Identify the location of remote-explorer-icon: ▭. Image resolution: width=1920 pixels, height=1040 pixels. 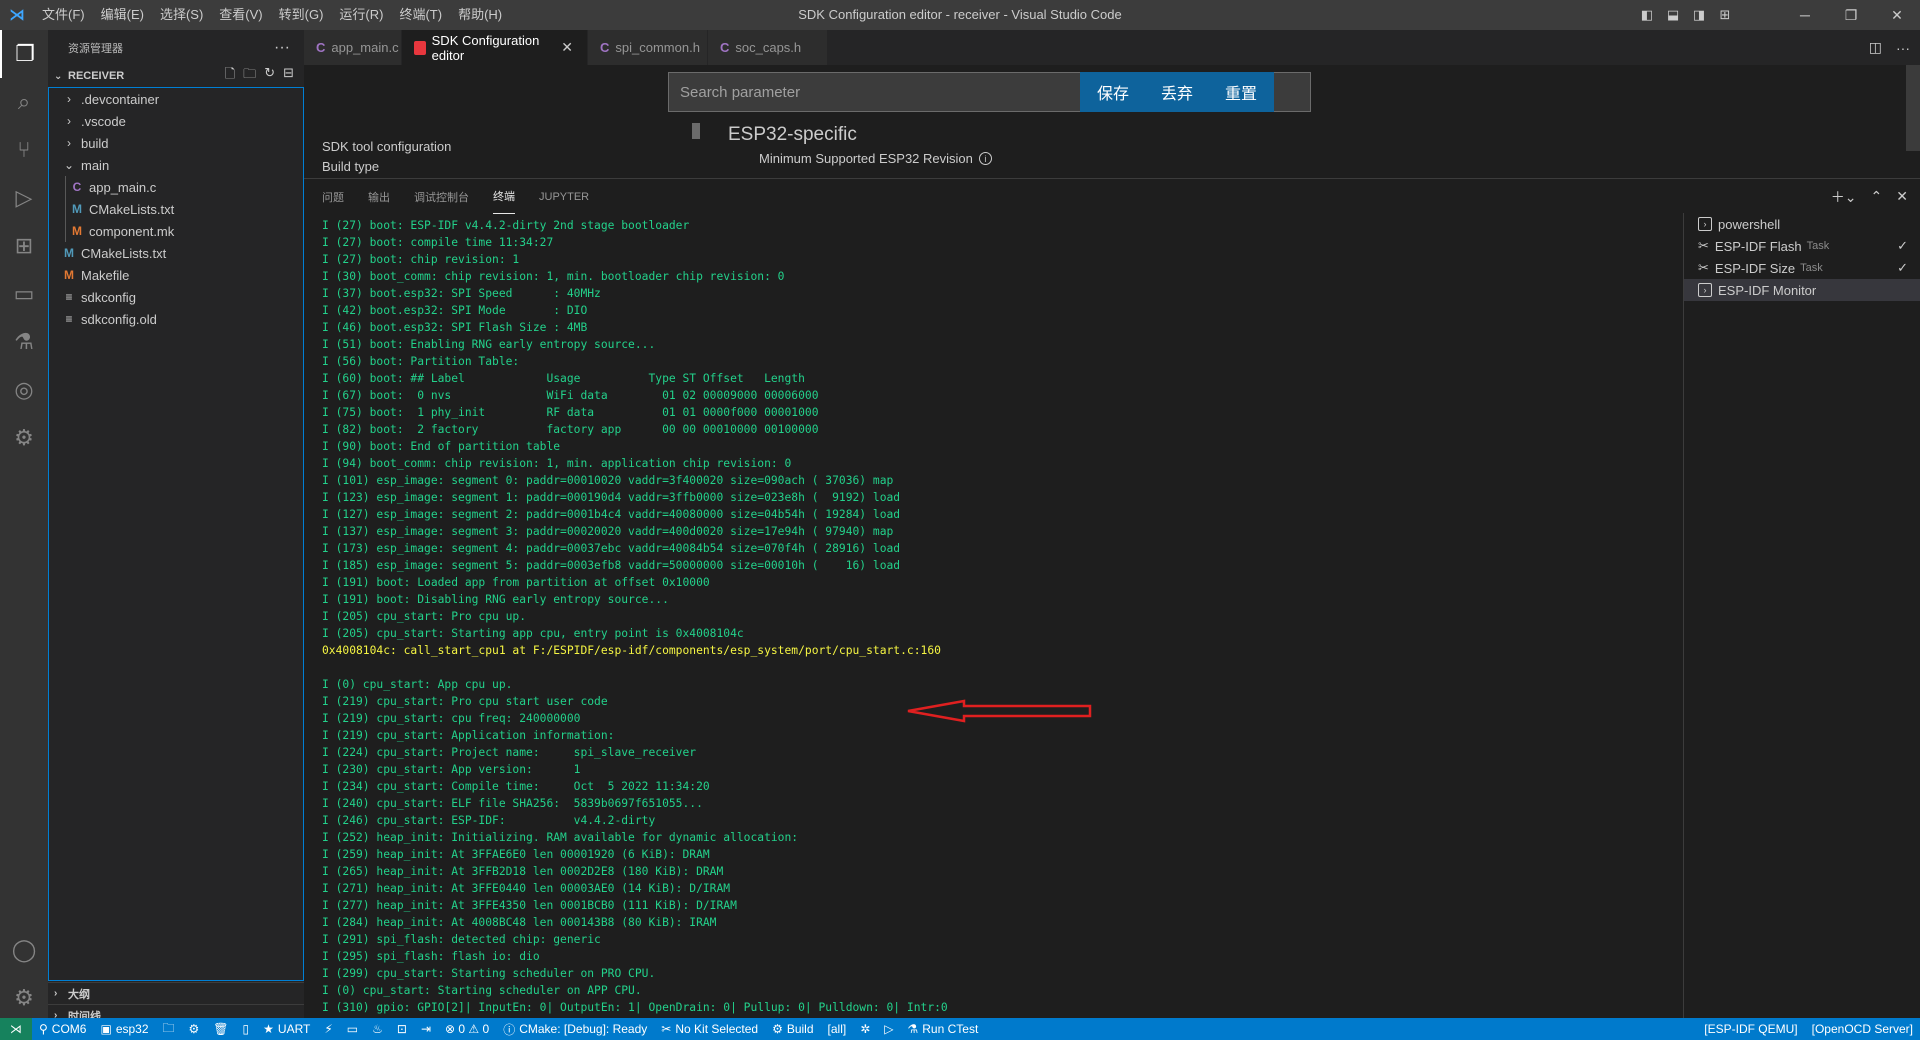
(24, 294).